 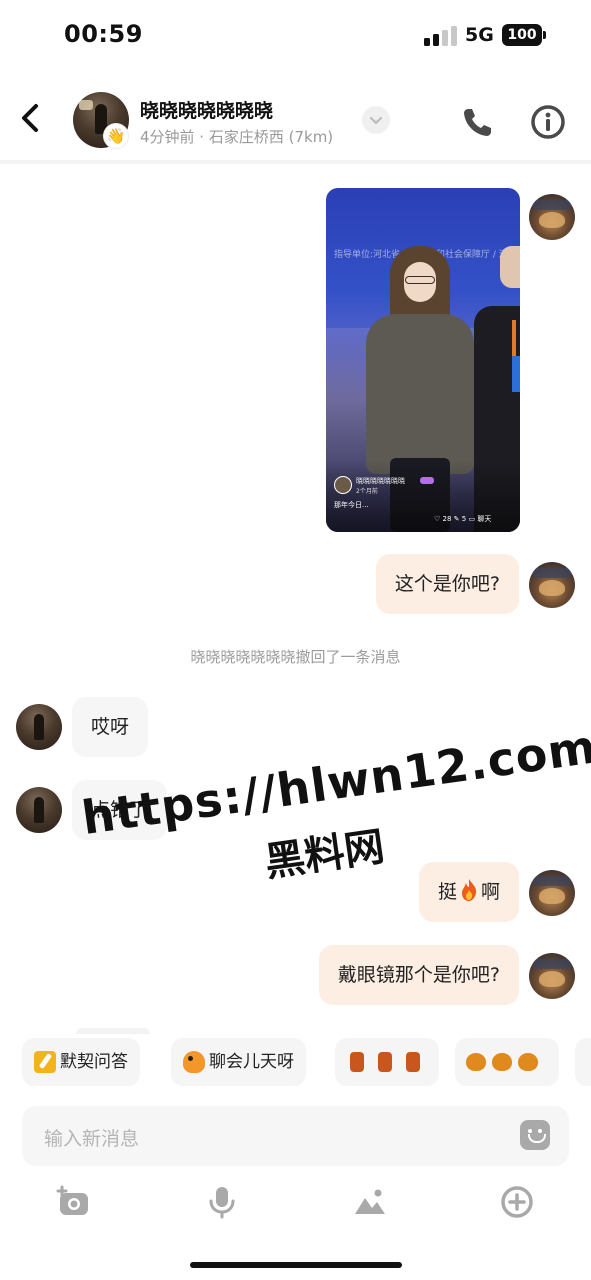 What do you see at coordinates (296, 1265) in the screenshot?
I see `home-indicator` at bounding box center [296, 1265].